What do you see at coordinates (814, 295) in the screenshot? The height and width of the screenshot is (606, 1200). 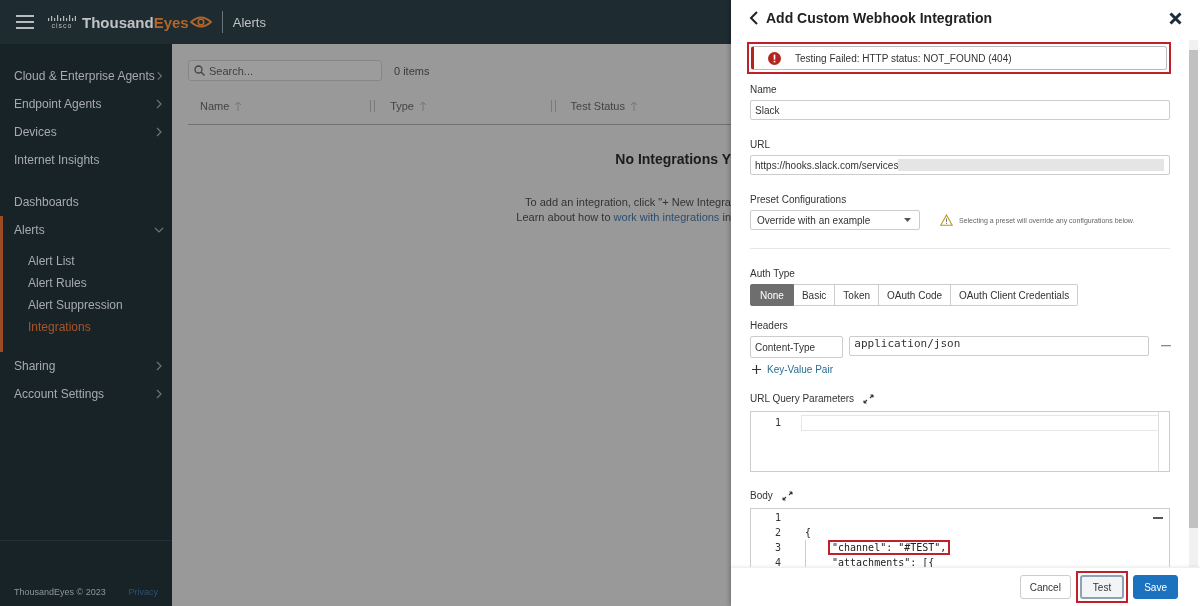 I see `auth-type-option: Basic` at bounding box center [814, 295].